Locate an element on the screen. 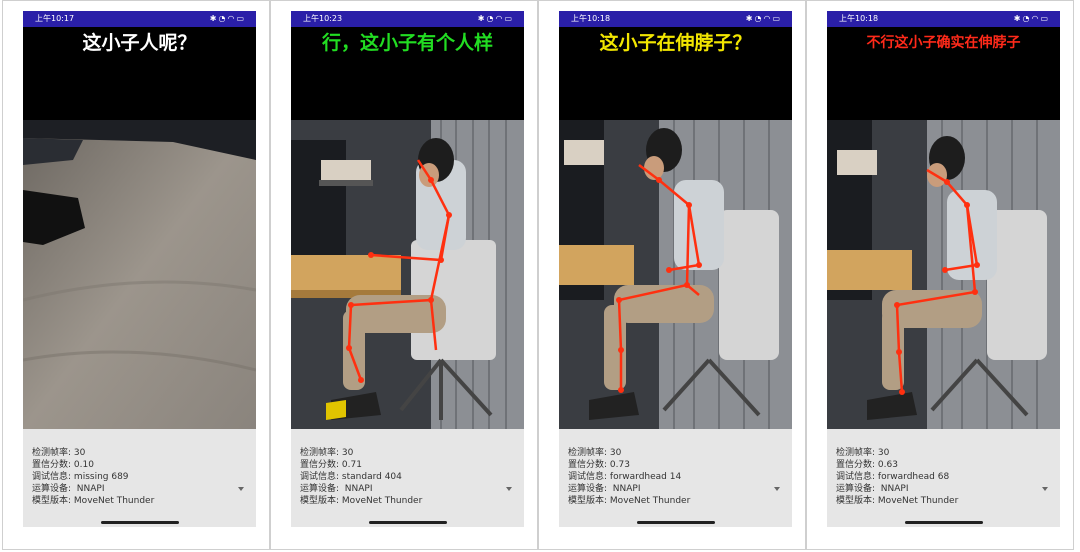 This screenshot has height=552, width=1080. pose-status-title: 这小子在伸脖子？ is located at coordinates (675, 43).